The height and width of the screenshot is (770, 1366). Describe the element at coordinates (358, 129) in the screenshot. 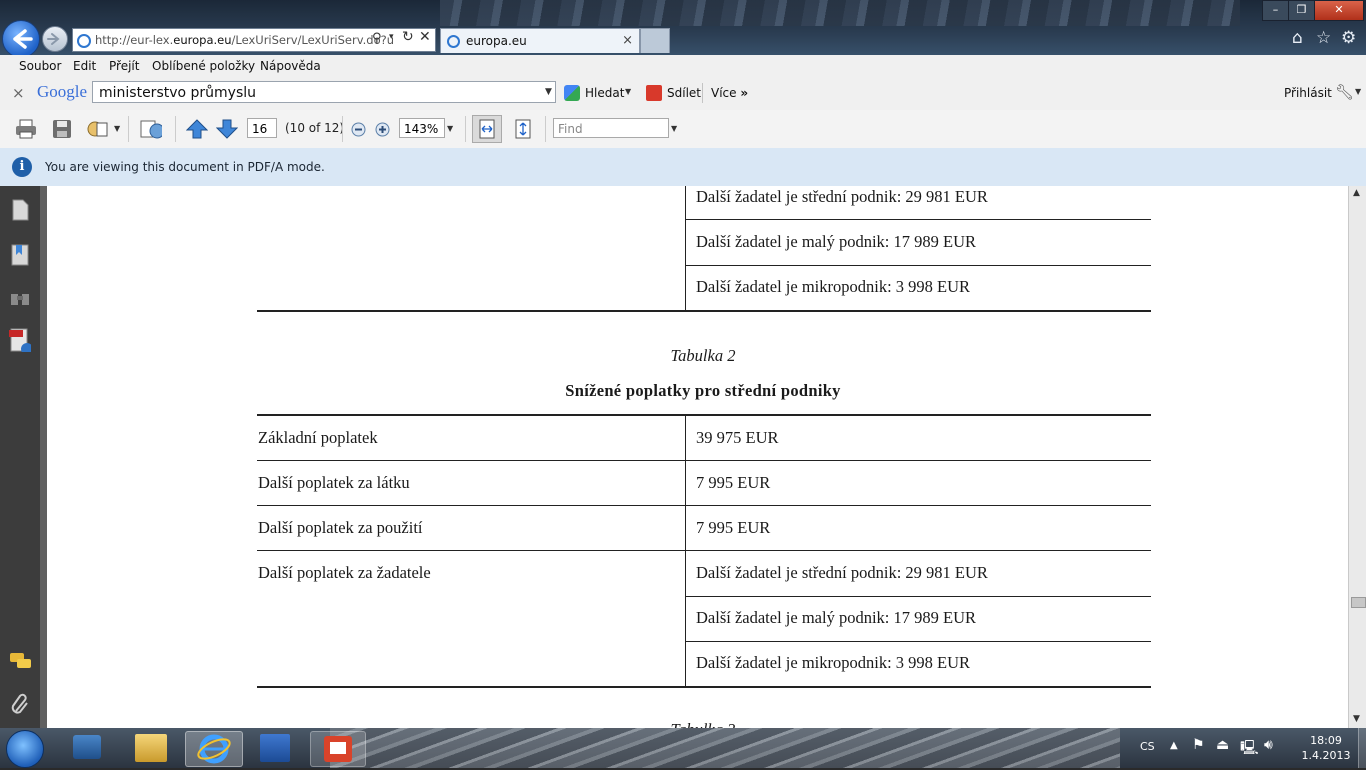

I see `zoom-out-icon` at that location.